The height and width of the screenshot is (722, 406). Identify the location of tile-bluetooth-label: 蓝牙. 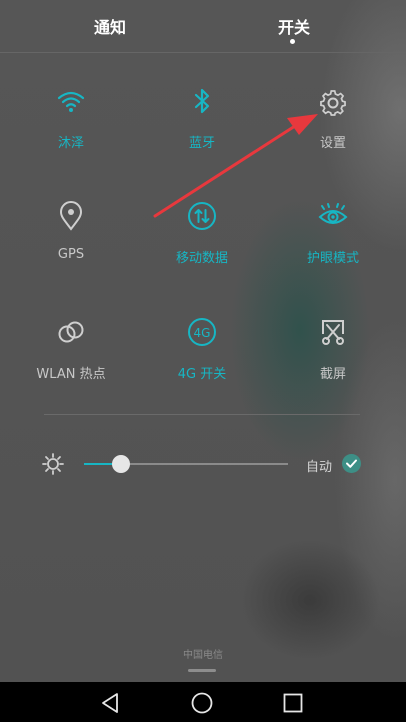
(201, 143).